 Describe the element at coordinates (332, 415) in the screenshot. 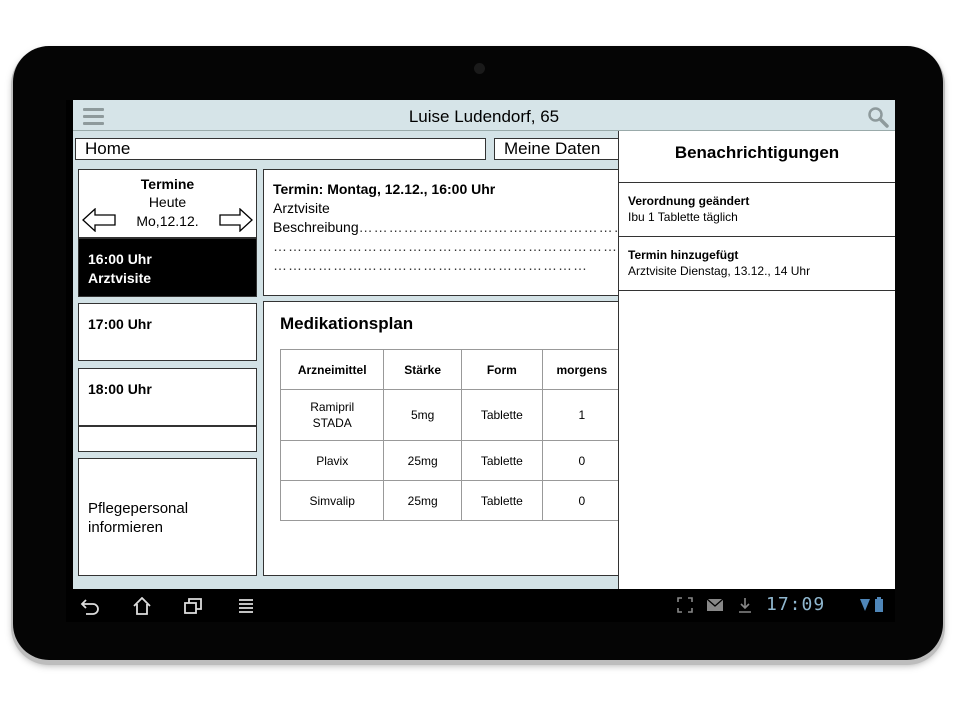

I see `table-cell: Ramipril STADA` at that location.